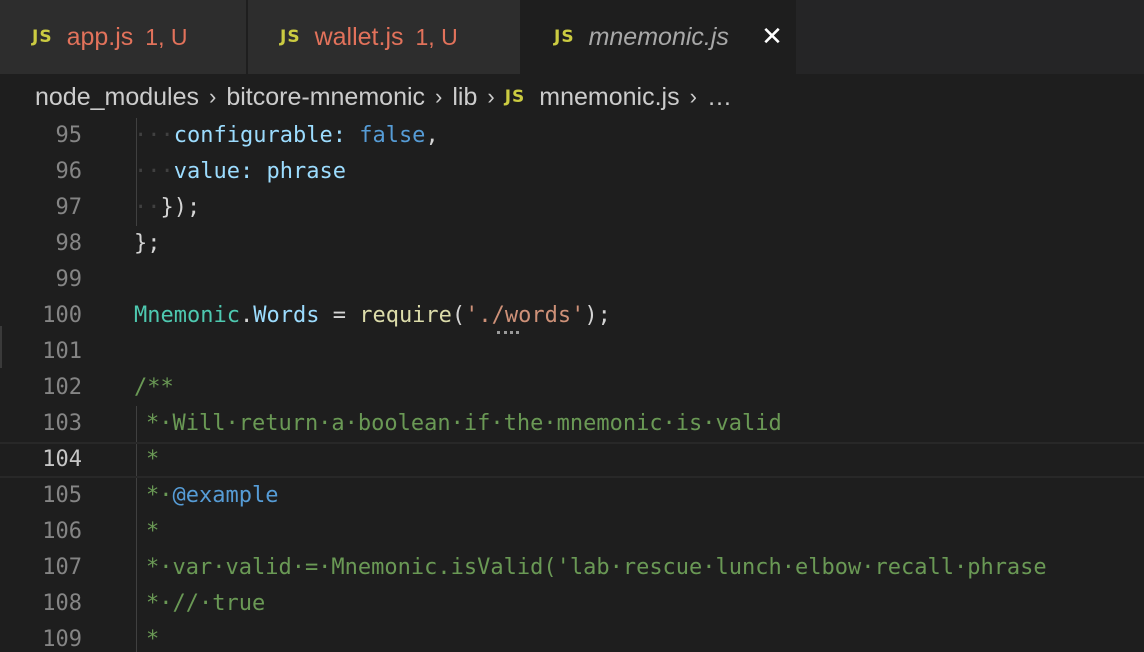 This screenshot has height=652, width=1144. I want to click on identifier-token: phrase, so click(306, 171).